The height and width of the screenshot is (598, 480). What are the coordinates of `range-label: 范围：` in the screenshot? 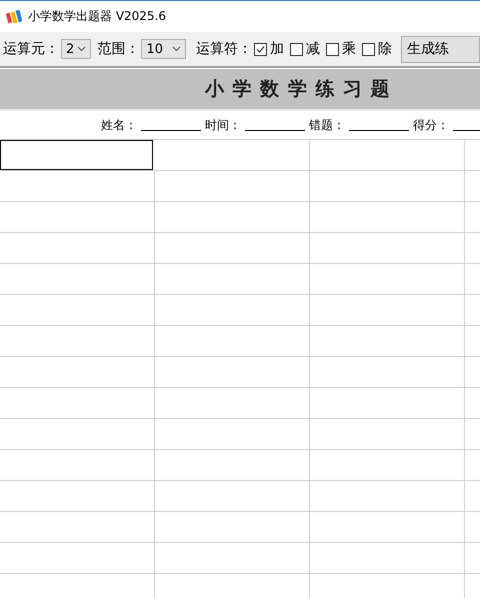 It's located at (118, 49).